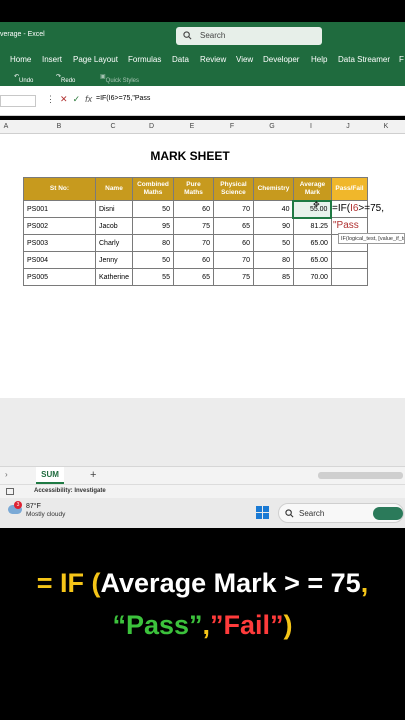 Image resolution: width=405 pixels, height=720 pixels. Describe the element at coordinates (6, 474) in the screenshot. I see `scroll-left-icon: ›` at that location.